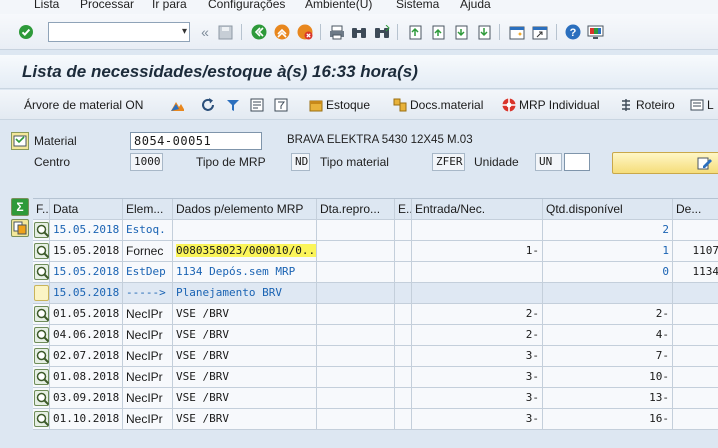  Describe the element at coordinates (316, 105) in the screenshot. I see `stock-icon` at that location.